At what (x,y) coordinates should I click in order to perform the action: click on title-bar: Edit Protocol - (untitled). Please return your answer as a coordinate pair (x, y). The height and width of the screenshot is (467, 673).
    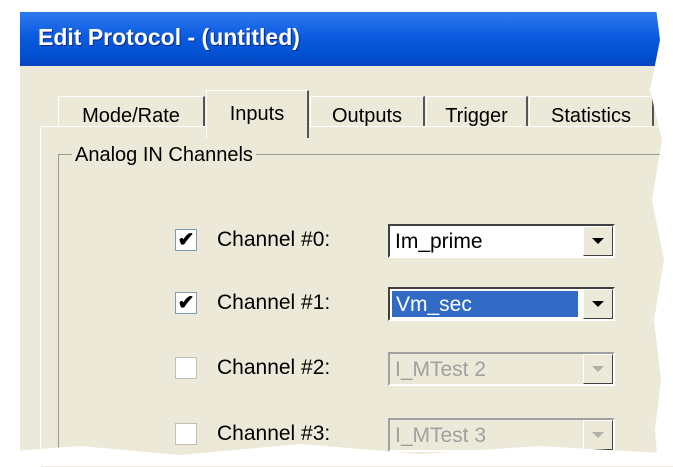
    Looking at the image, I should click on (346, 39).